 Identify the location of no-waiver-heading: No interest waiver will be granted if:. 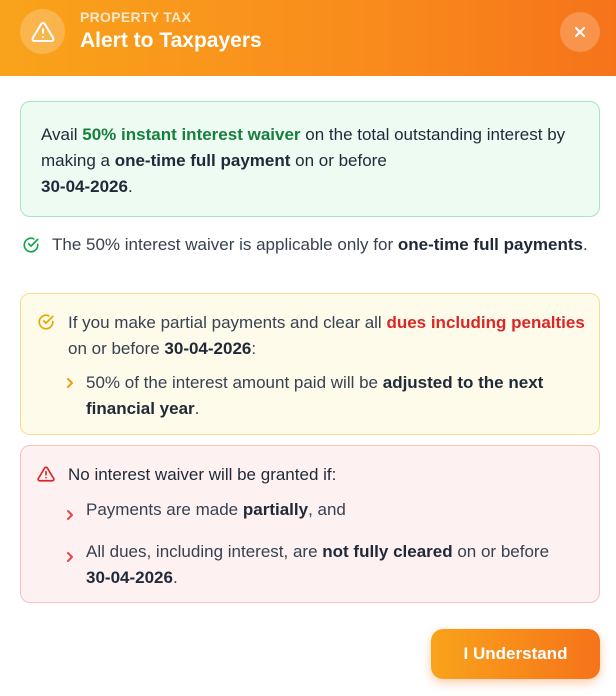
(202, 474).